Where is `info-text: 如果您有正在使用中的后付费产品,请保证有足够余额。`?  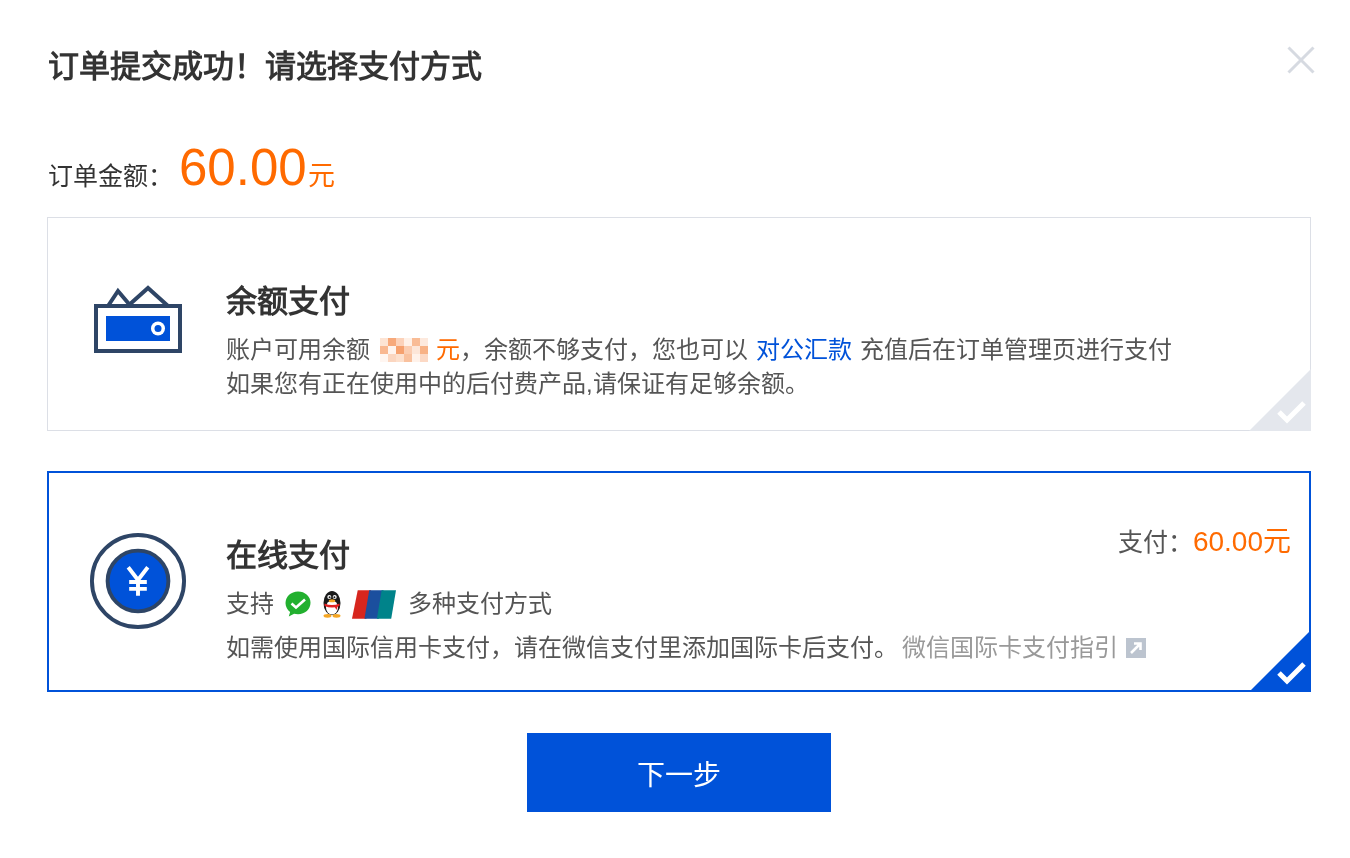 info-text: 如果您有正在使用中的后付费产品,请保证有足够余额。 is located at coordinates (517, 384).